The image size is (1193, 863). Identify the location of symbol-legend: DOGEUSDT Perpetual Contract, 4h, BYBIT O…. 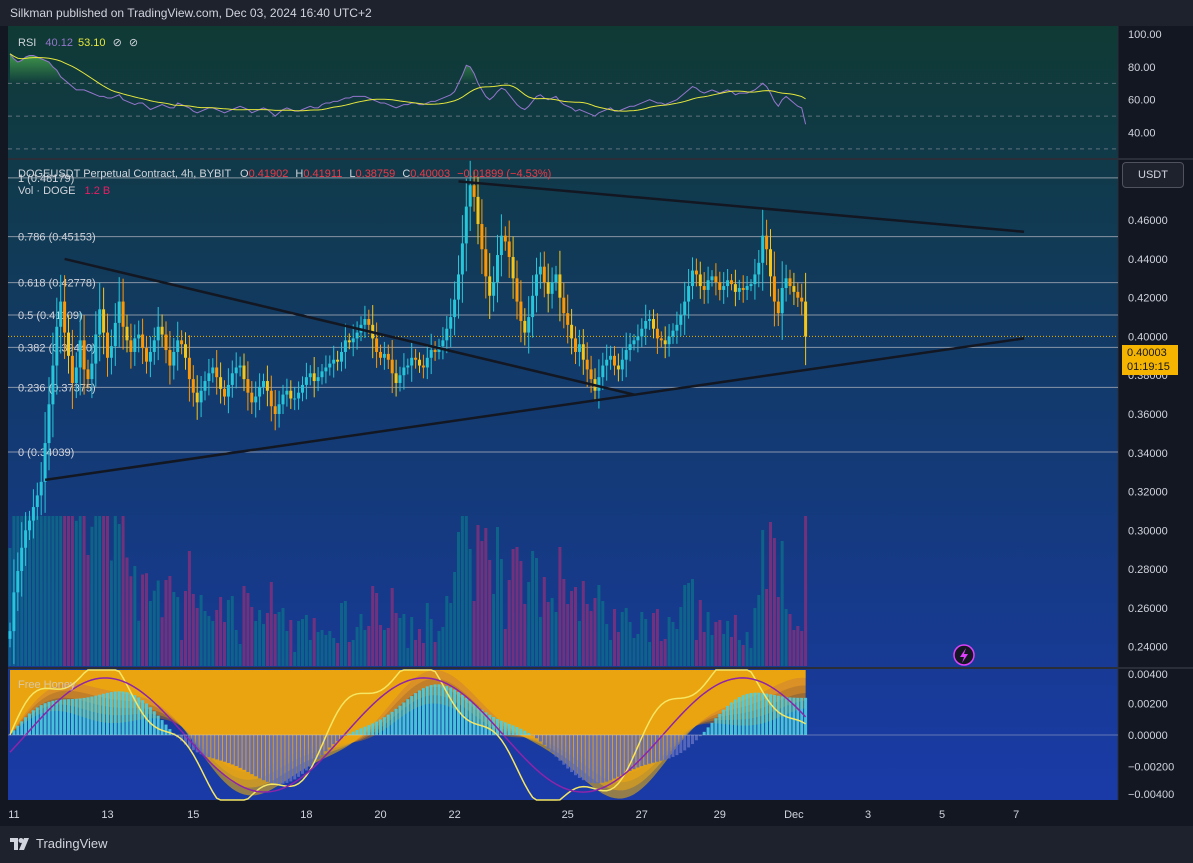
(284, 174).